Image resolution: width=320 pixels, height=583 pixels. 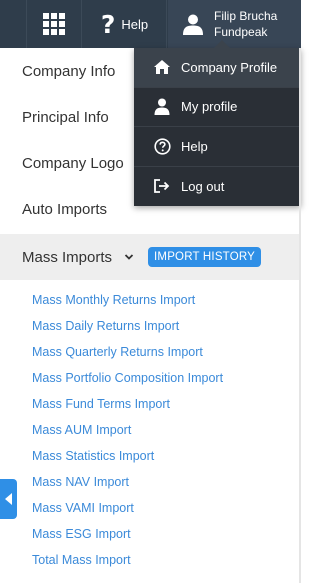 I want to click on apps-button, so click(x=54, y=24).